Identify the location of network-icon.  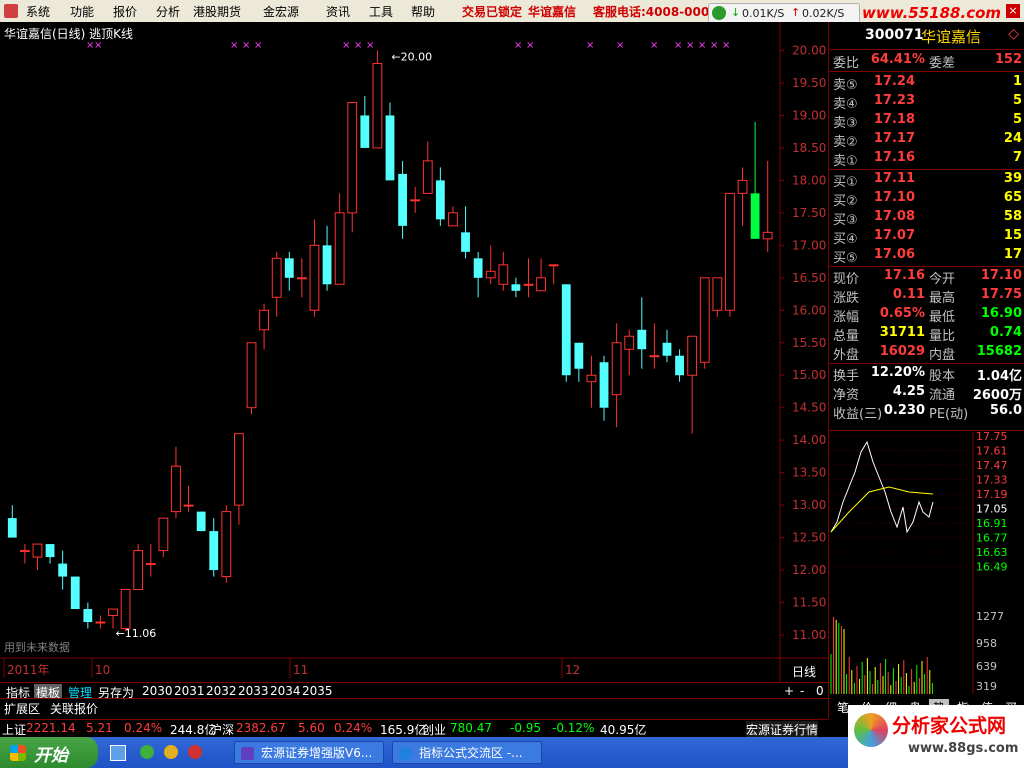
(719, 13).